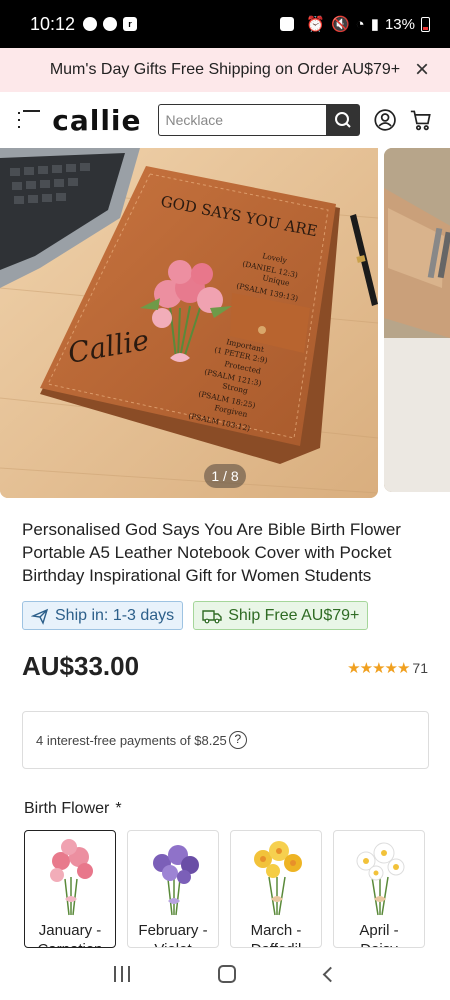 This screenshot has width=450, height=1000. What do you see at coordinates (420, 668) in the screenshot?
I see `review-count: 71` at bounding box center [420, 668].